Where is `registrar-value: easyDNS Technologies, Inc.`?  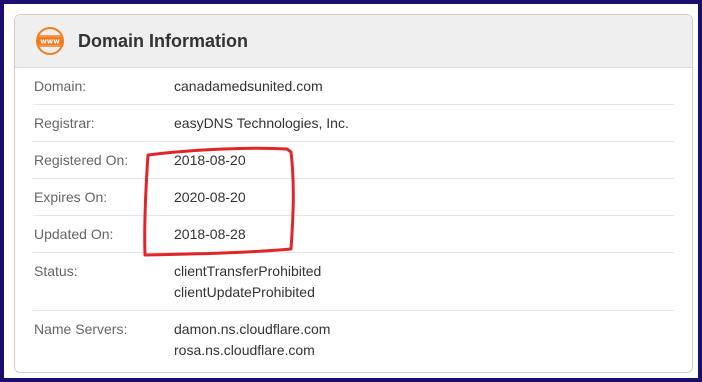
registrar-value: easyDNS Technologies, Inc. is located at coordinates (424, 123).